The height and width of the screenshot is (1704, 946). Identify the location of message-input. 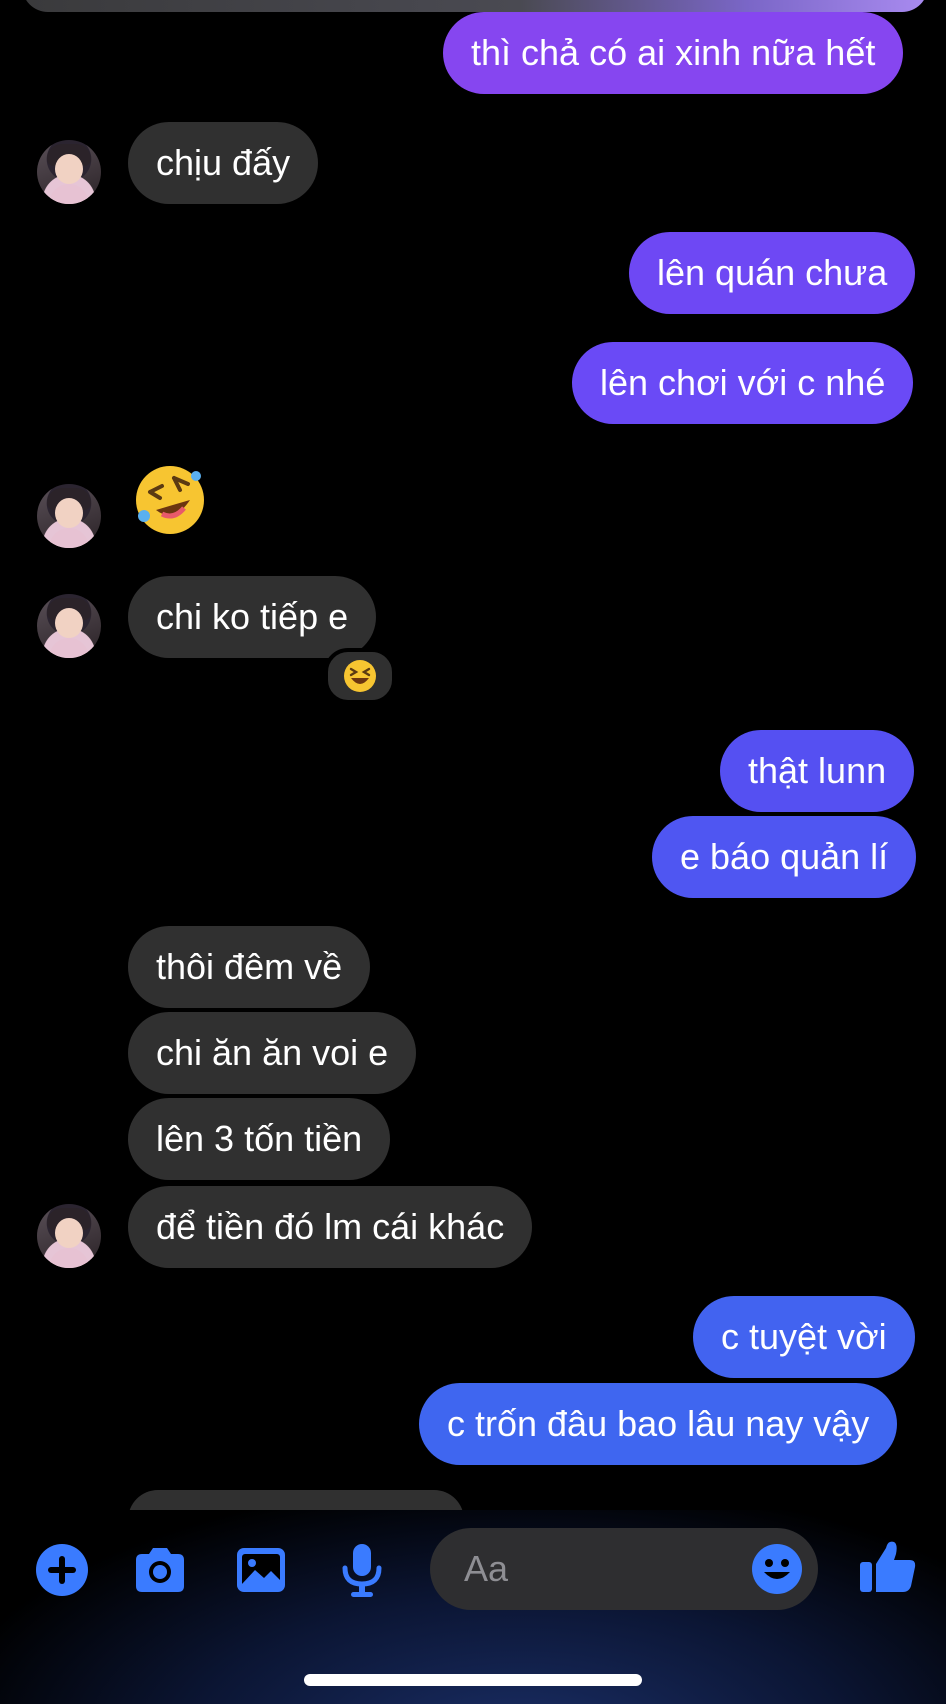
(594, 1569).